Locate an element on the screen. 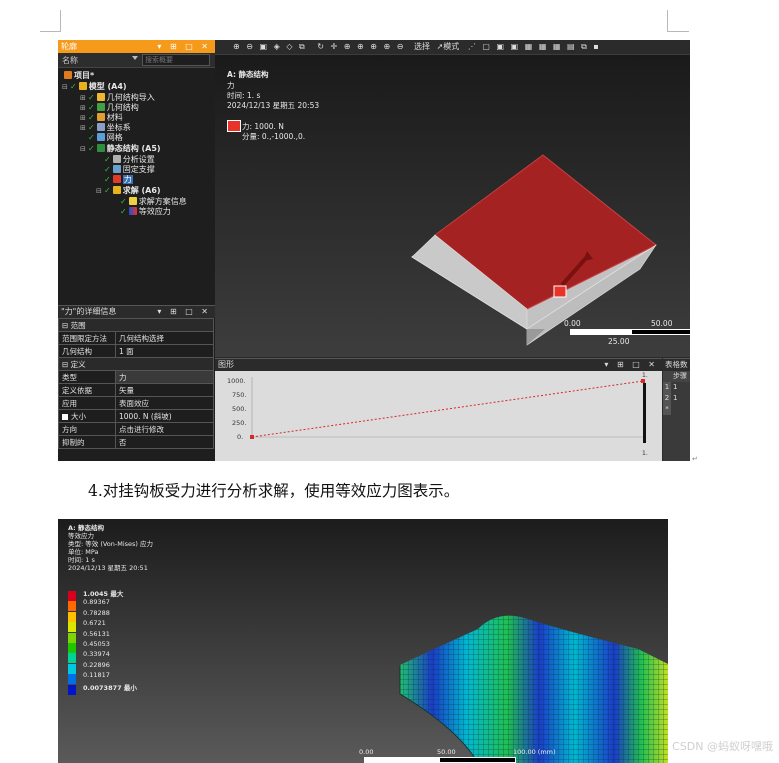 This screenshot has height=763, width=779. tree-label-fixed-support: 固定支撑 is located at coordinates (138, 169).